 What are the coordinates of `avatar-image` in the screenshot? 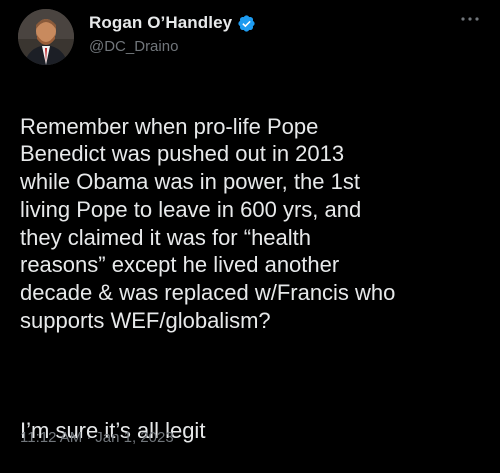 It's located at (46, 37).